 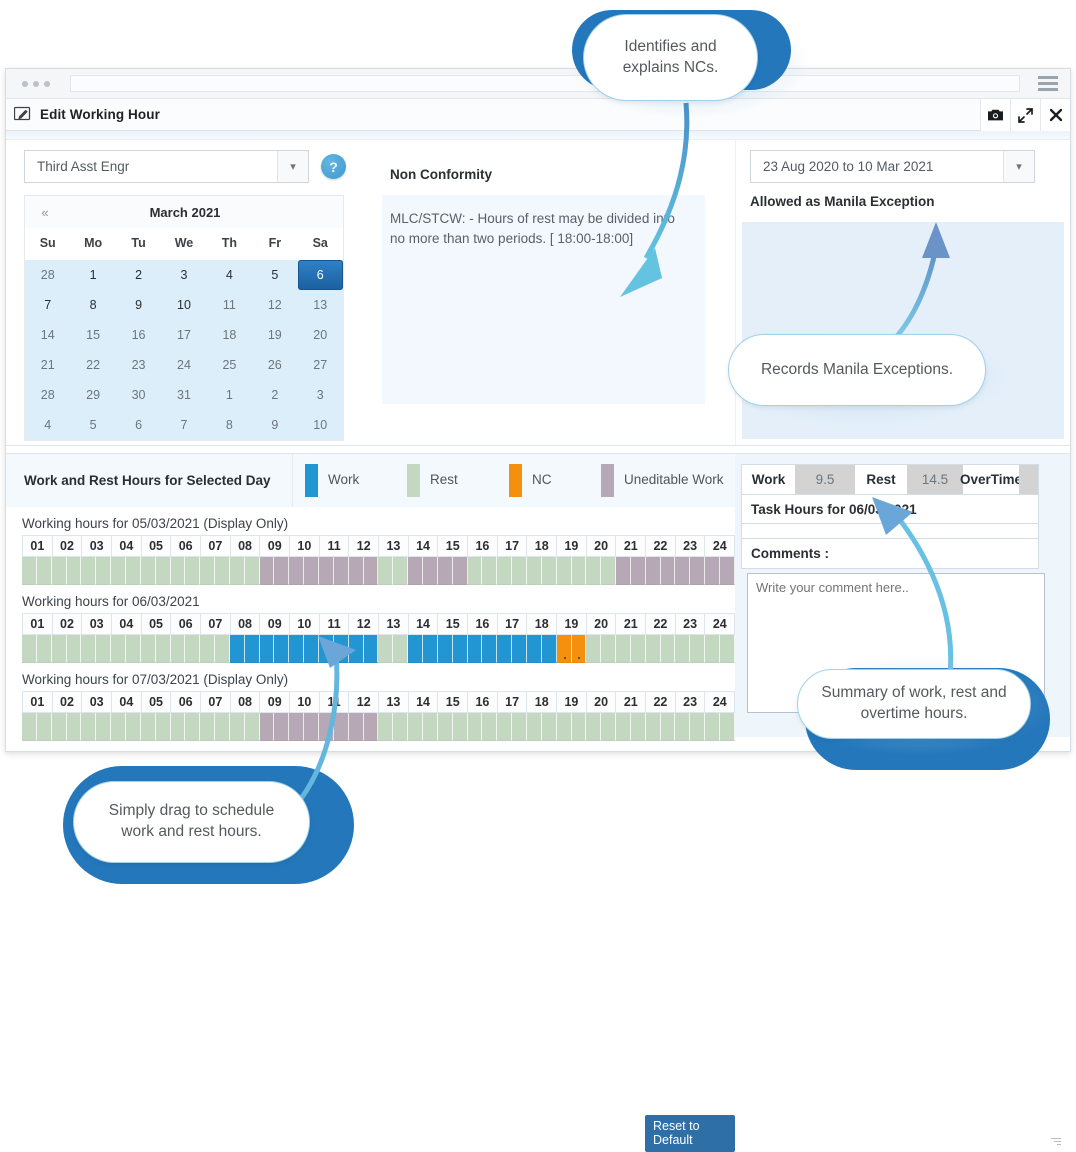 What do you see at coordinates (857, 370) in the screenshot?
I see `callout-manila: Records Manila Exceptions.` at bounding box center [857, 370].